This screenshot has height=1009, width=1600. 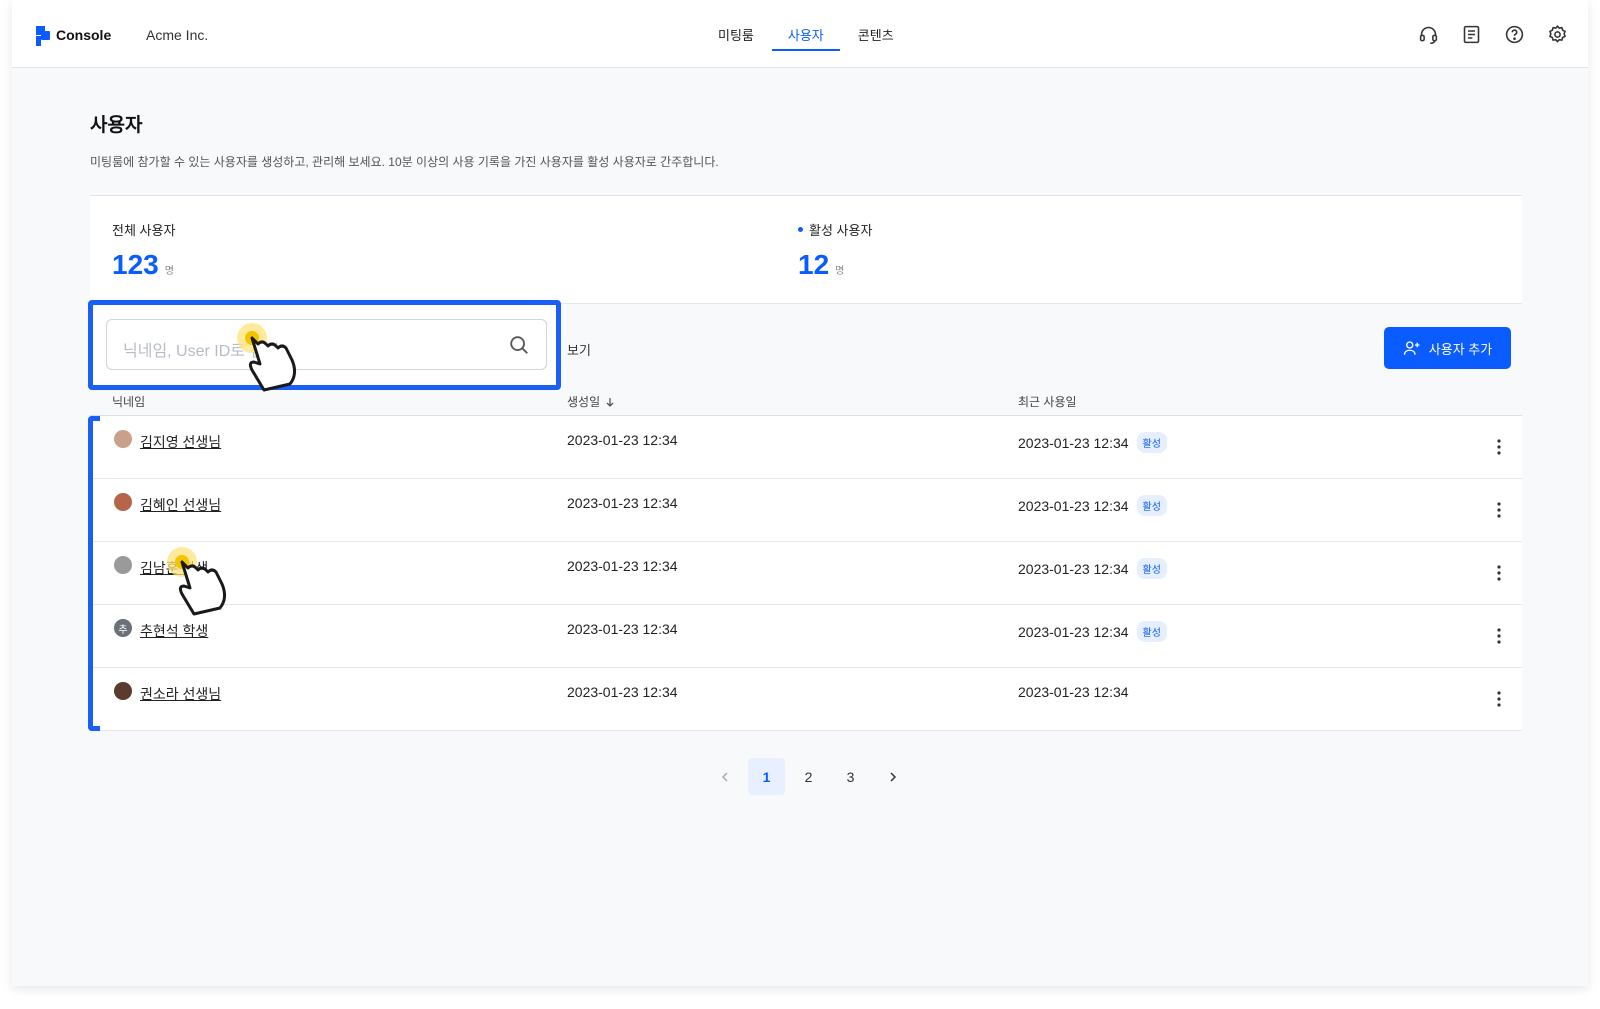 What do you see at coordinates (814, 264) in the screenshot?
I see `active-users-value: 12` at bounding box center [814, 264].